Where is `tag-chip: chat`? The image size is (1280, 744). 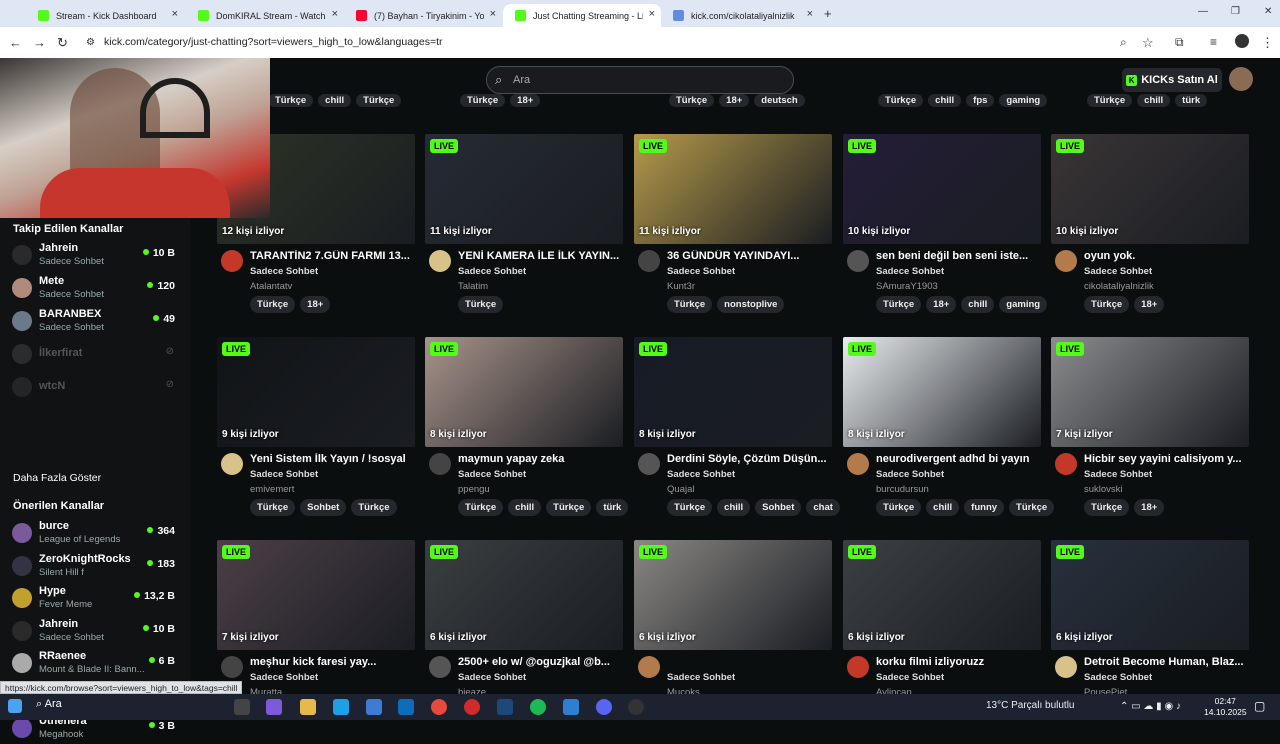 tag-chip: chat is located at coordinates (823, 507).